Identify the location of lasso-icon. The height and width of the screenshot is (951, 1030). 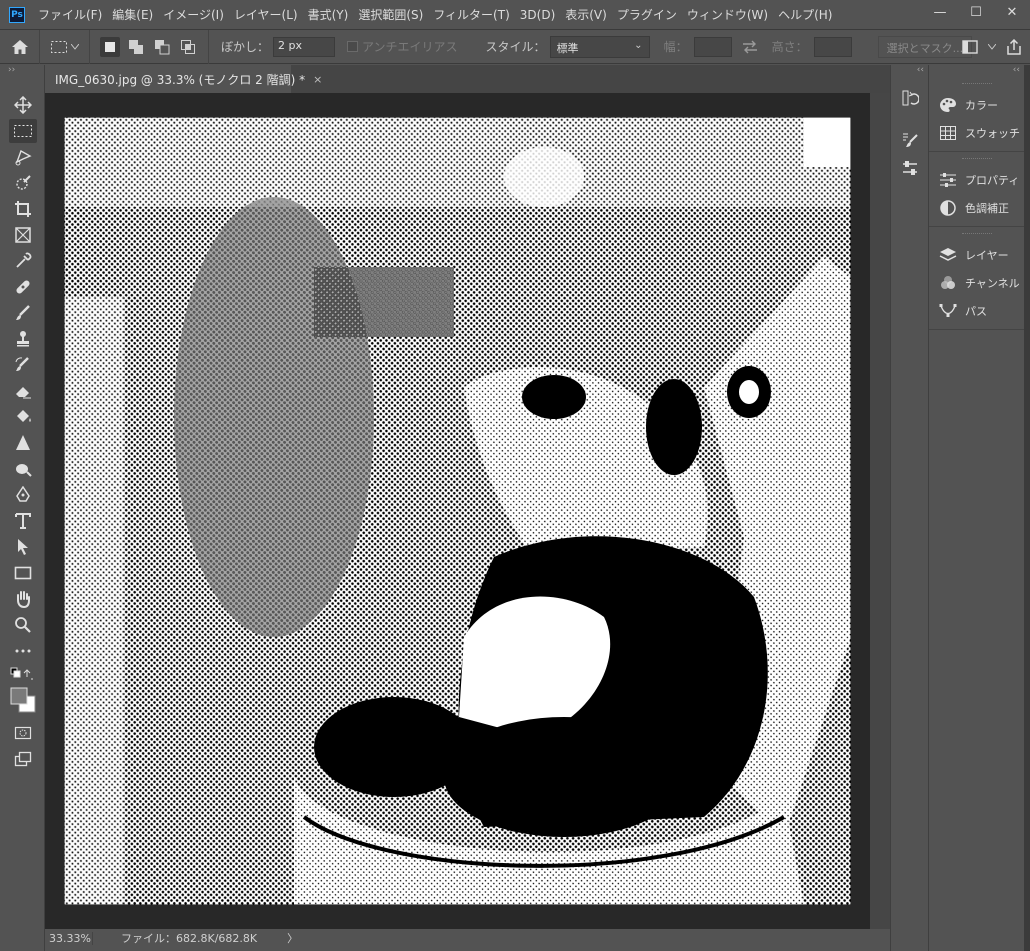
(23, 157).